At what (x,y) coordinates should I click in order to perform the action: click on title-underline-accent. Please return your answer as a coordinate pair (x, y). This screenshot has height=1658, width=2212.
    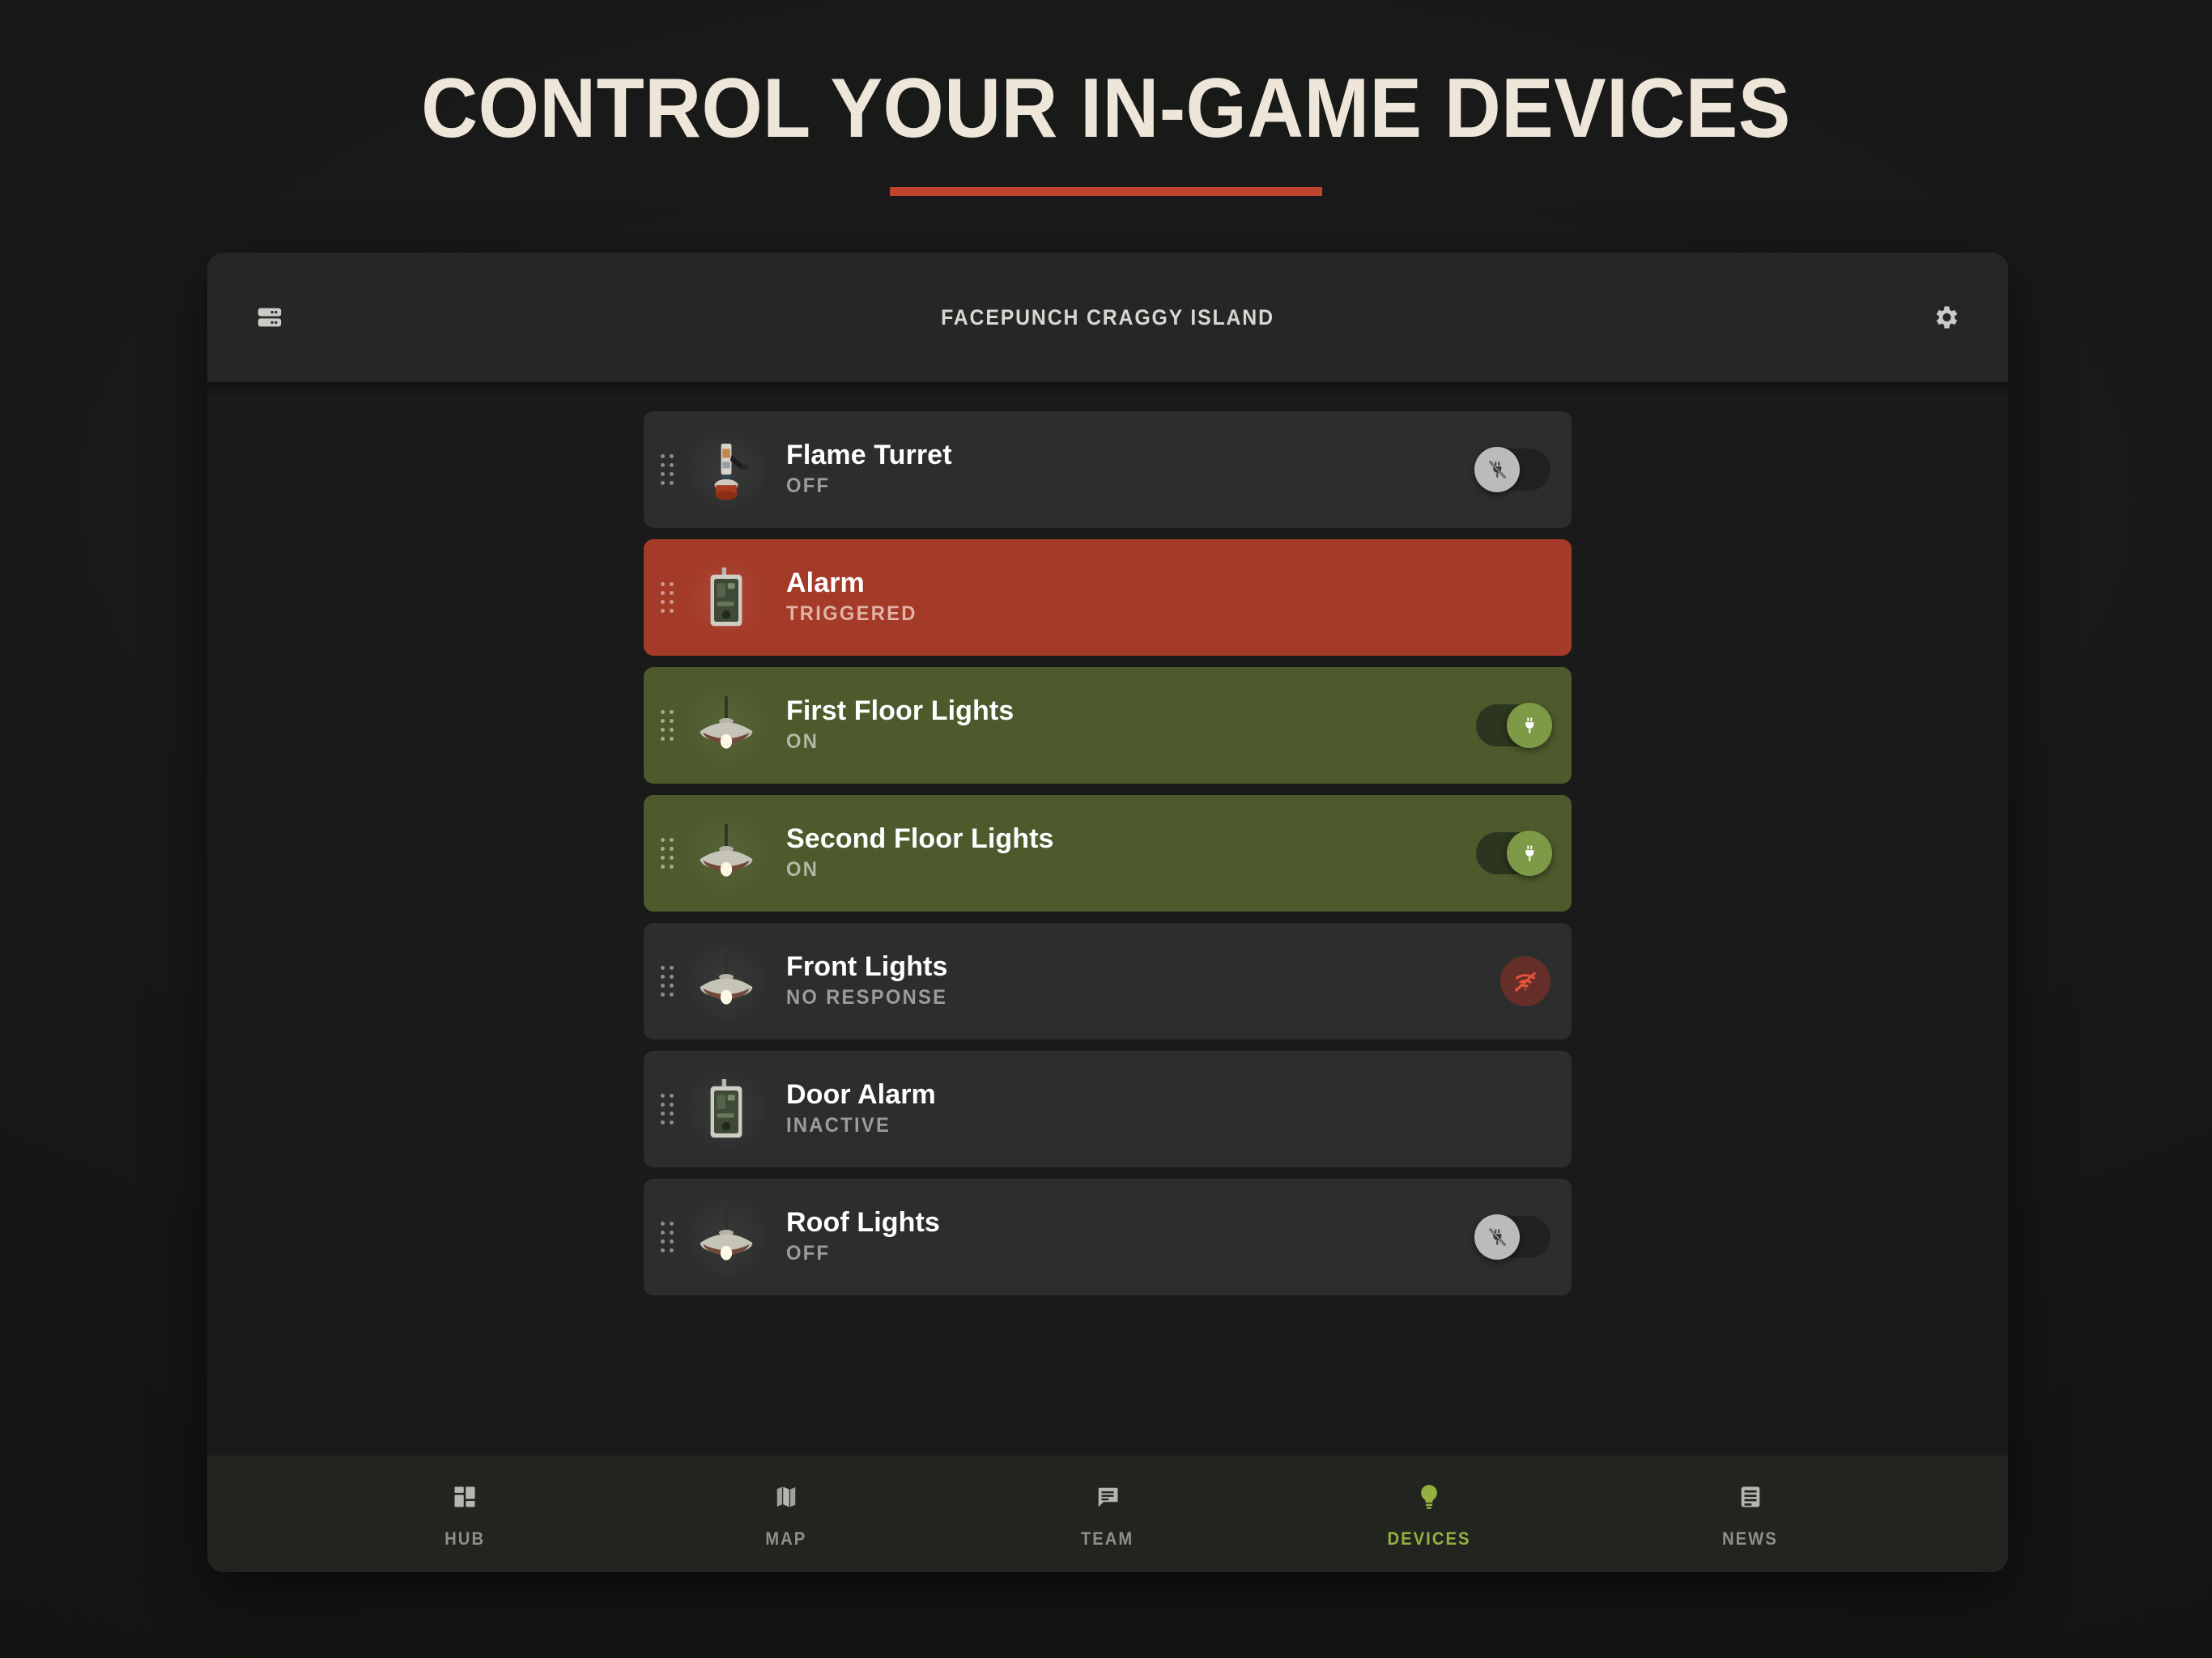
    Looking at the image, I should click on (1106, 191).